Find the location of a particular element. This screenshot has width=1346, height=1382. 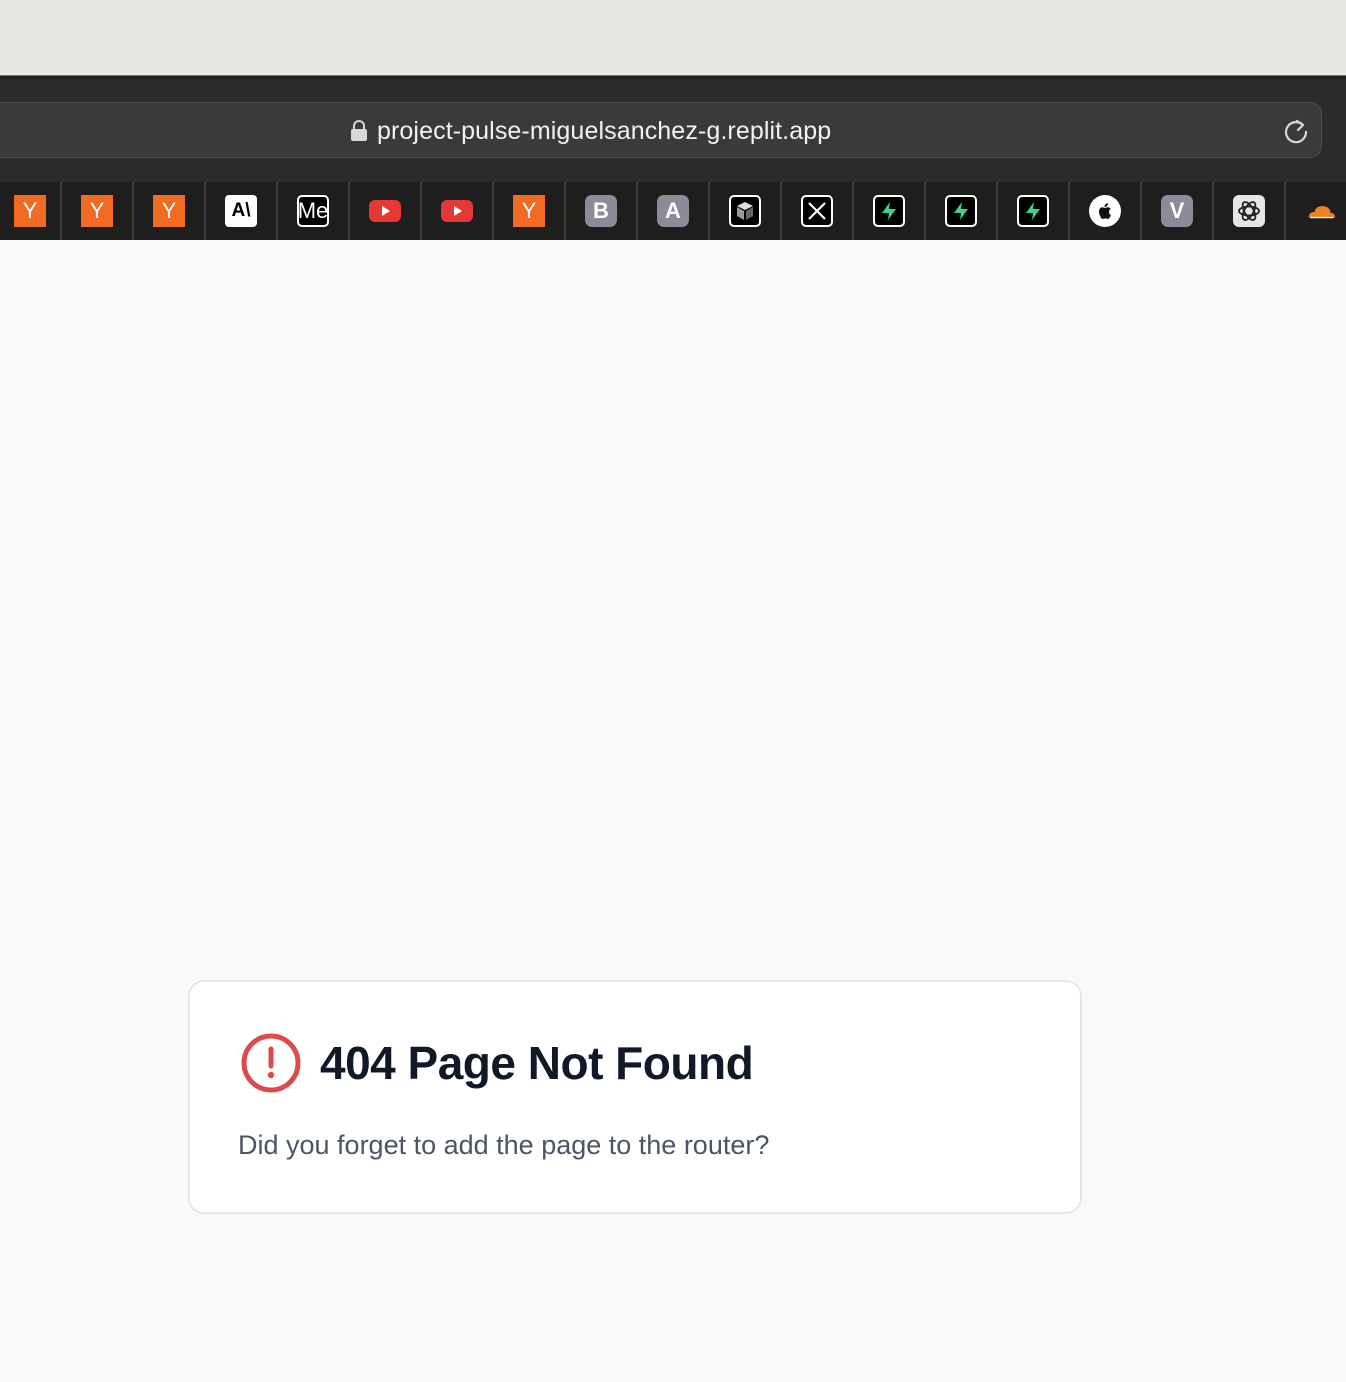

bookmark-glyph: Me is located at coordinates (313, 210).